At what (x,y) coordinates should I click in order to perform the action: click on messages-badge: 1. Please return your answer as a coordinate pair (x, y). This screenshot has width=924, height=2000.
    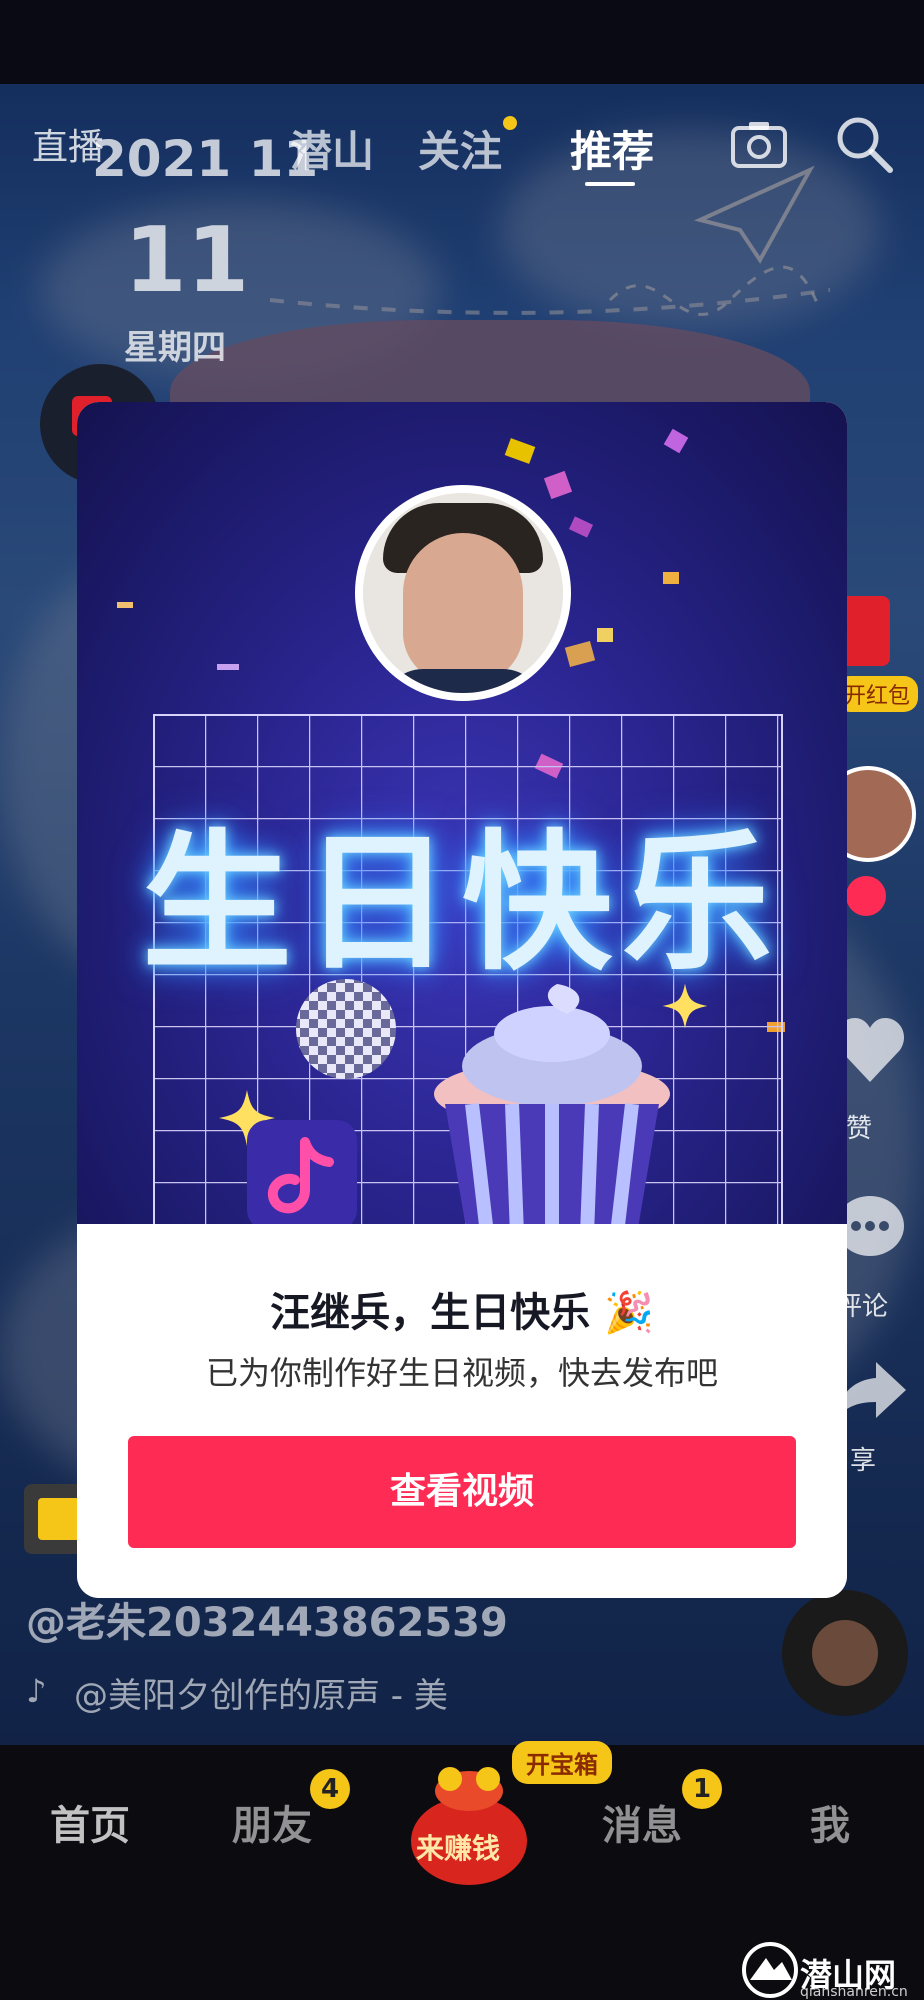
    Looking at the image, I should click on (702, 1789).